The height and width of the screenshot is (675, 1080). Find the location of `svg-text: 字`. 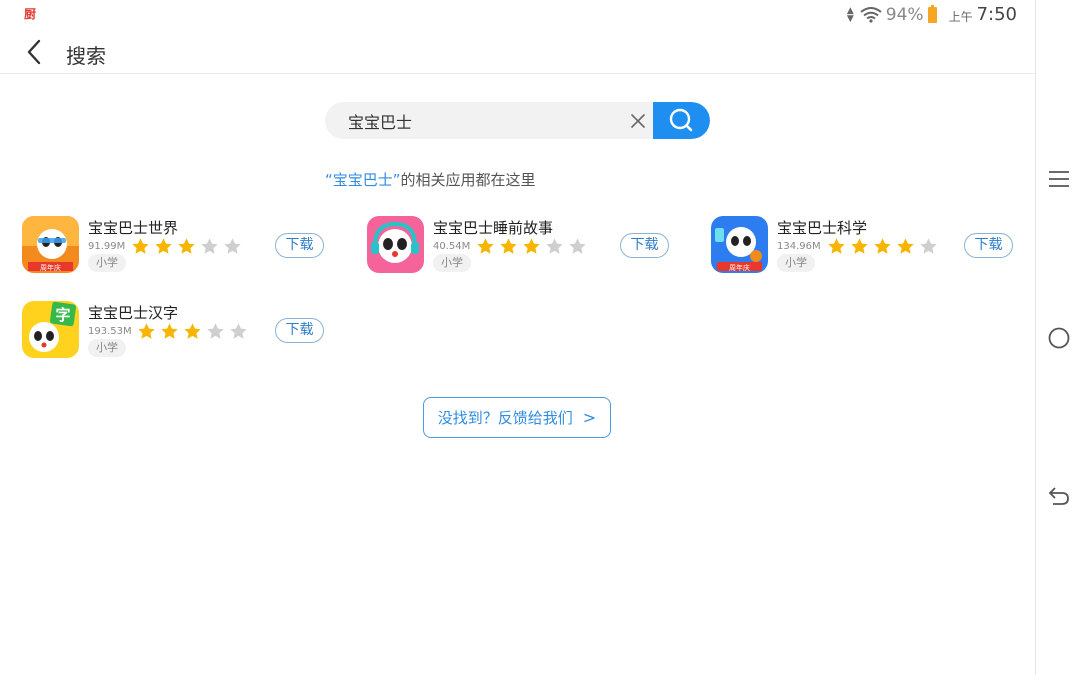

svg-text: 字 is located at coordinates (62, 315).